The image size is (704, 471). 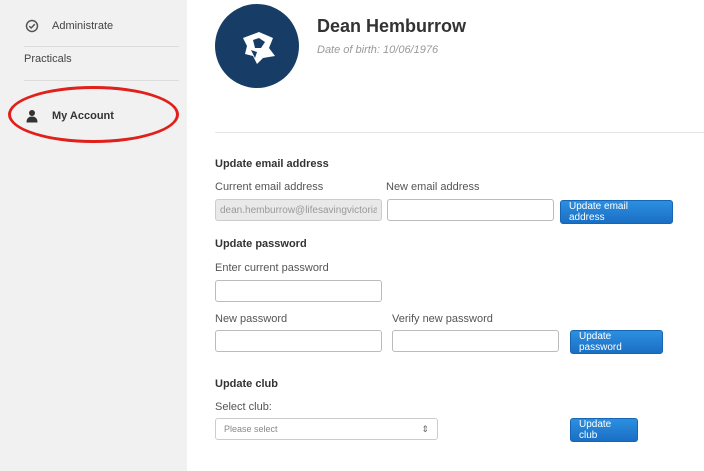 What do you see at coordinates (378, 50) in the screenshot?
I see `date-of-birth: Date of birth: 10/06/1976` at bounding box center [378, 50].